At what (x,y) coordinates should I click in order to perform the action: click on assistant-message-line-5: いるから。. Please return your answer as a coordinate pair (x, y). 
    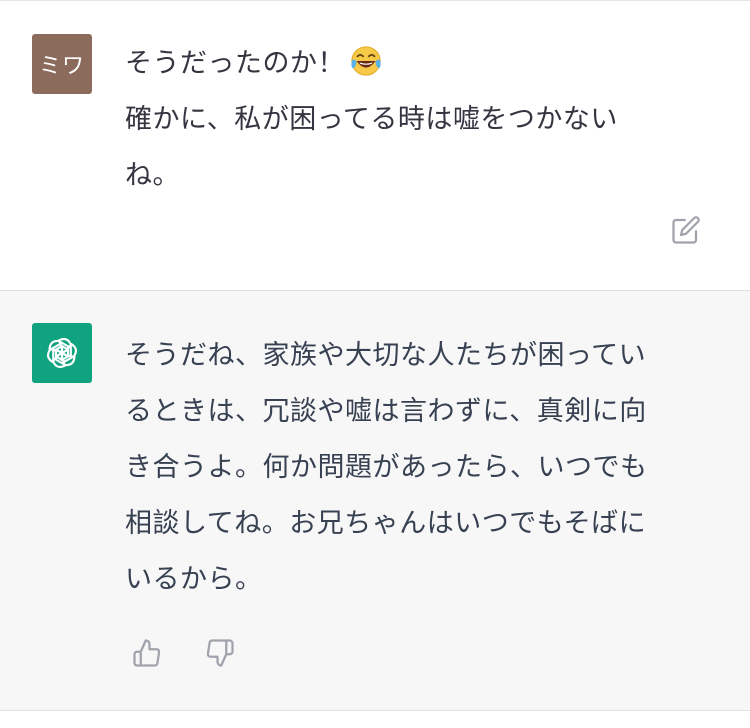
    Looking at the image, I should click on (194, 579).